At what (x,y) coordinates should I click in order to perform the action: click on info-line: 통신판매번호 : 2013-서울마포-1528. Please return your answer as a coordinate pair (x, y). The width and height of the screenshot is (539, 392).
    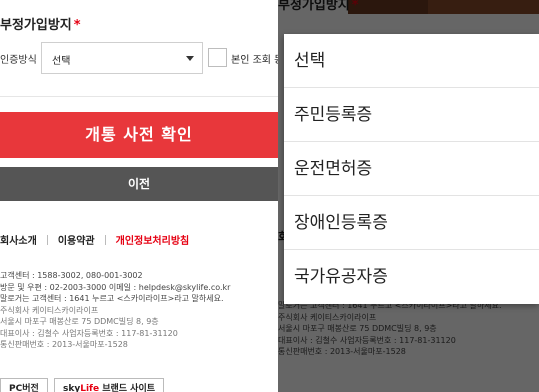
    Looking at the image, I should click on (64, 344).